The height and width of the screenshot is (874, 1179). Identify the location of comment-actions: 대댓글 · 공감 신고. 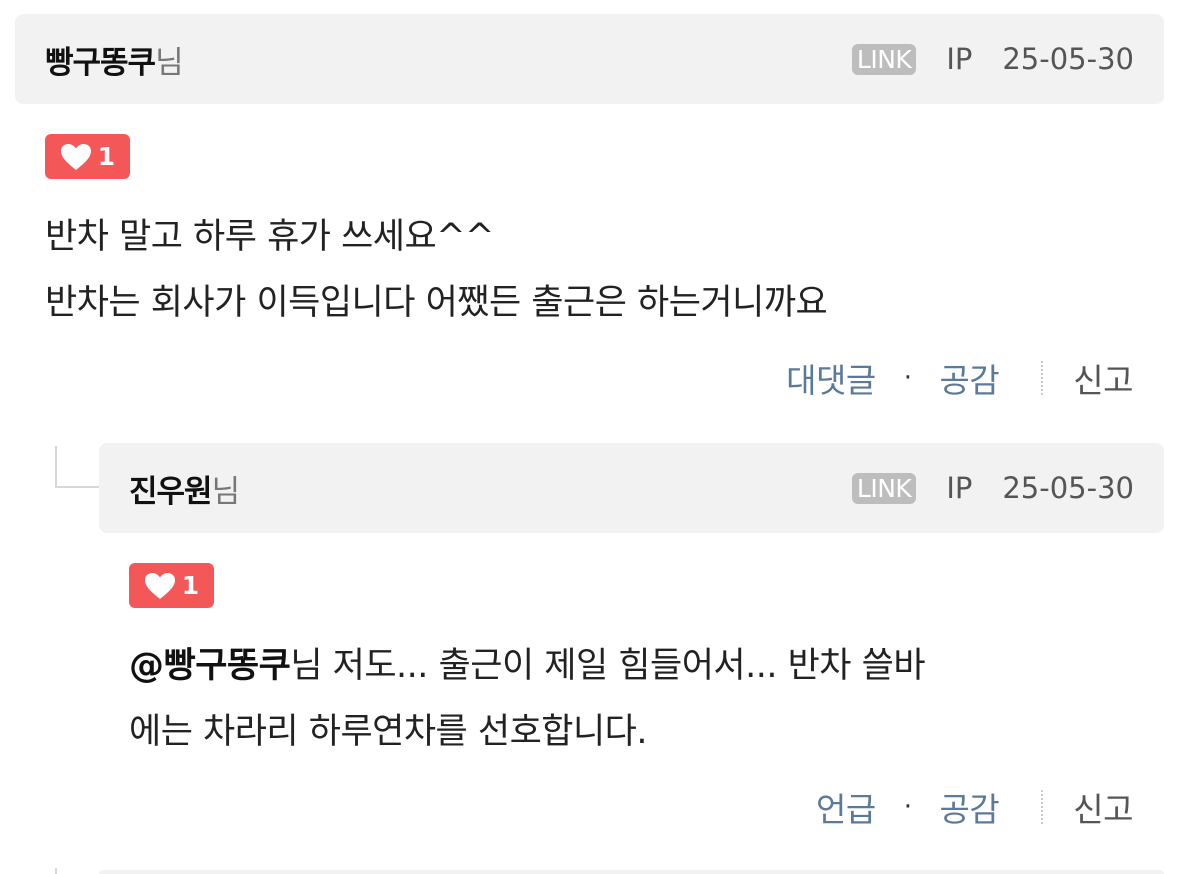
(959, 378).